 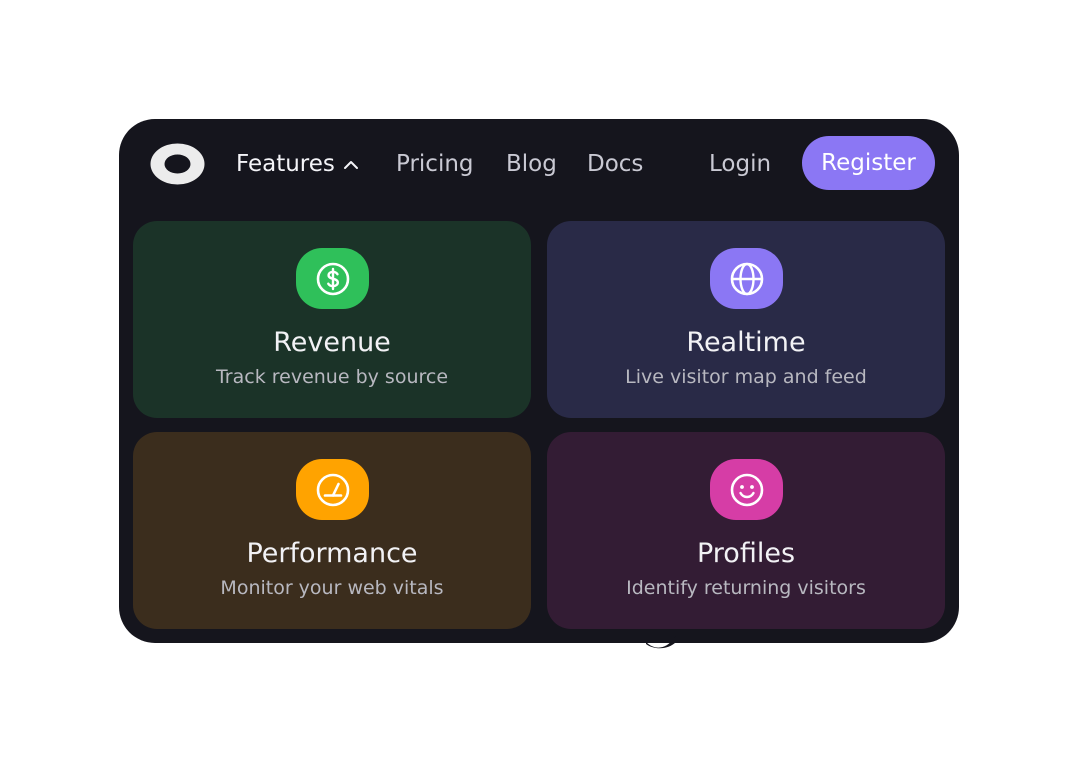 What do you see at coordinates (350, 165) in the screenshot?
I see `chevron-up-icon` at bounding box center [350, 165].